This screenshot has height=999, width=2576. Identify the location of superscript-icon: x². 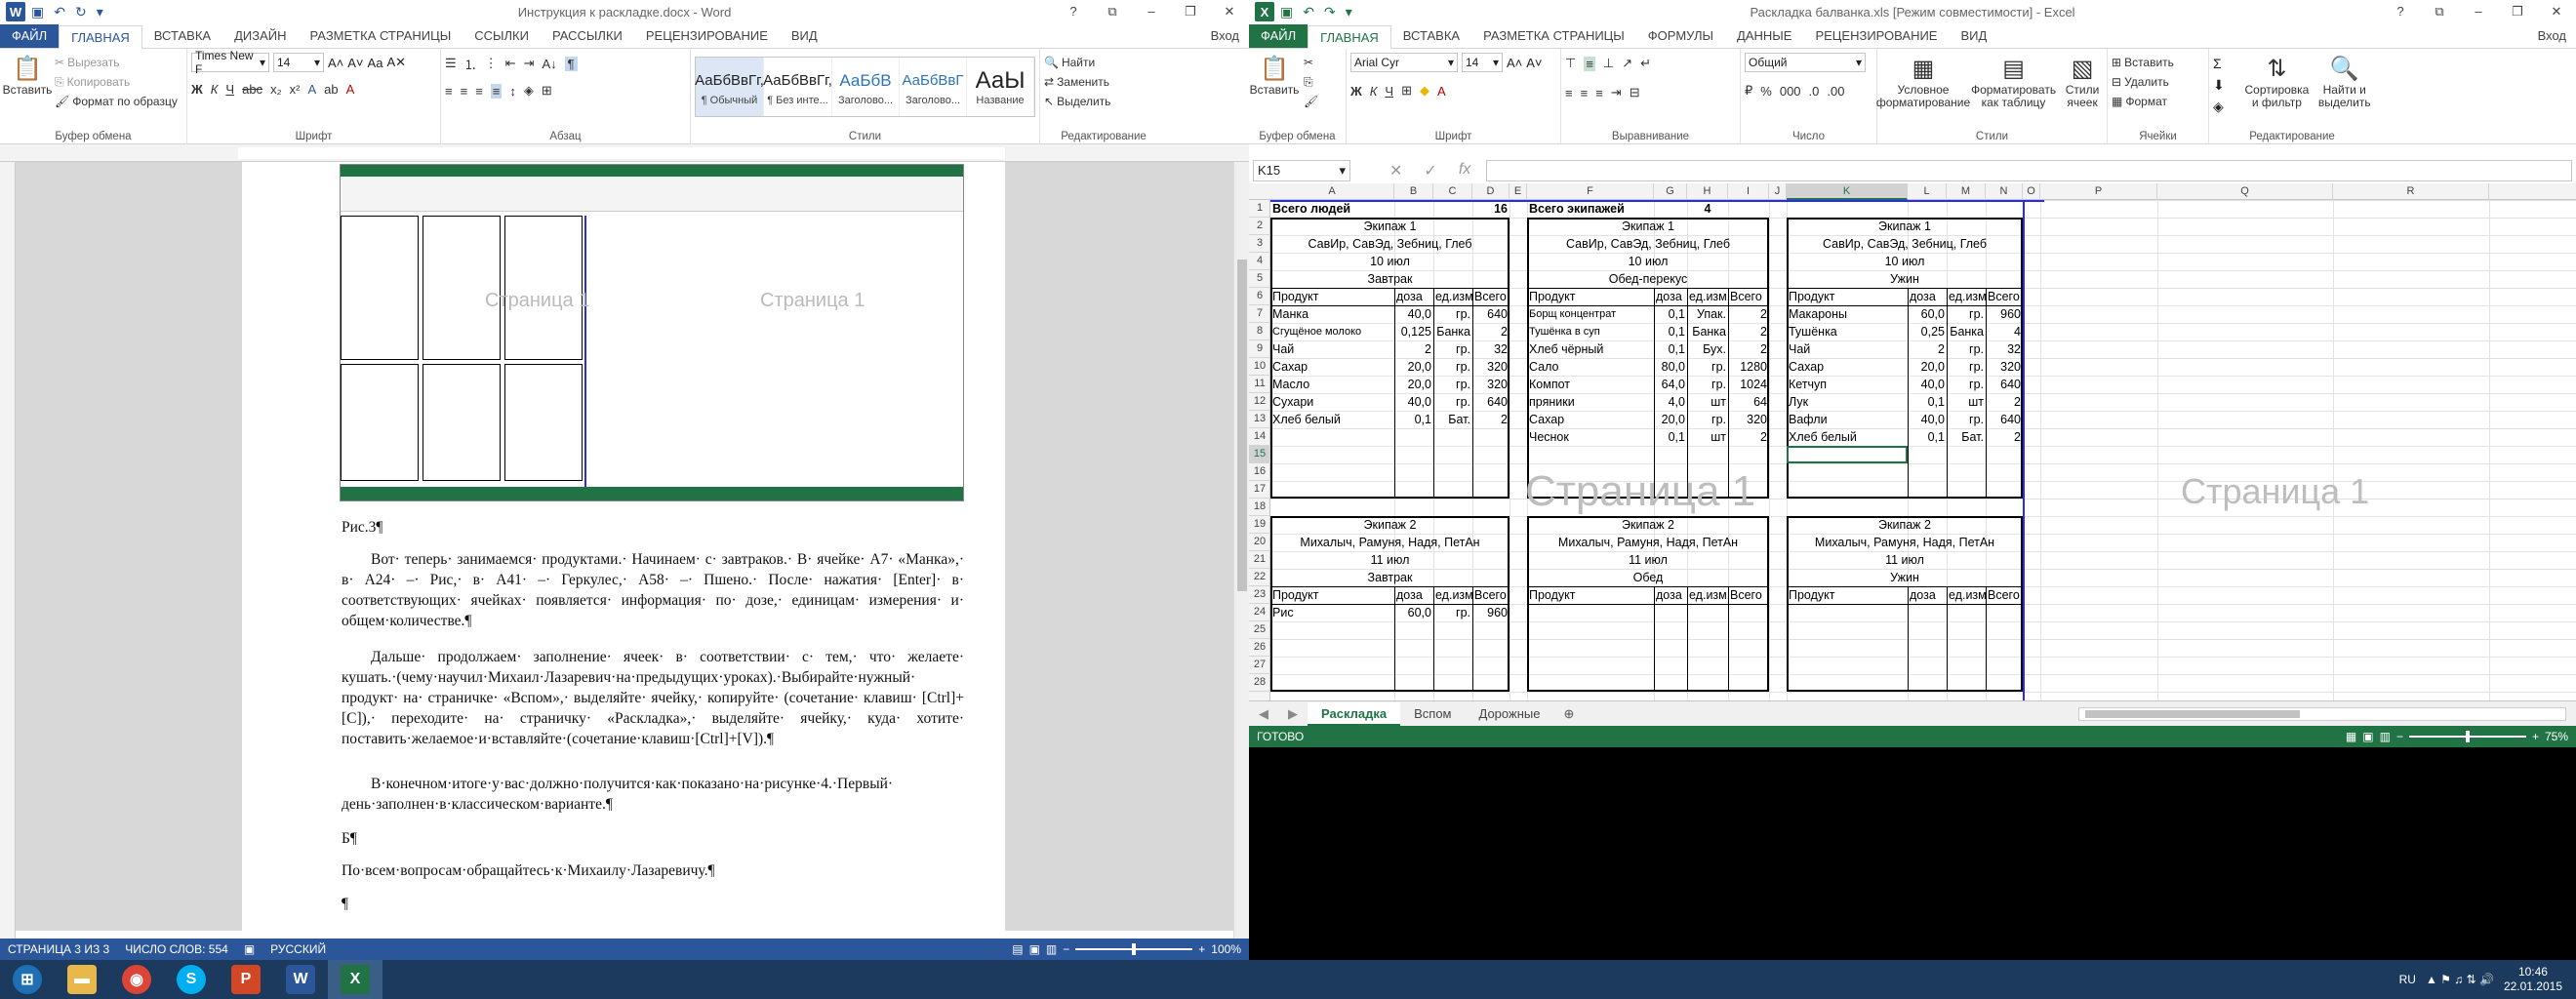
(295, 89).